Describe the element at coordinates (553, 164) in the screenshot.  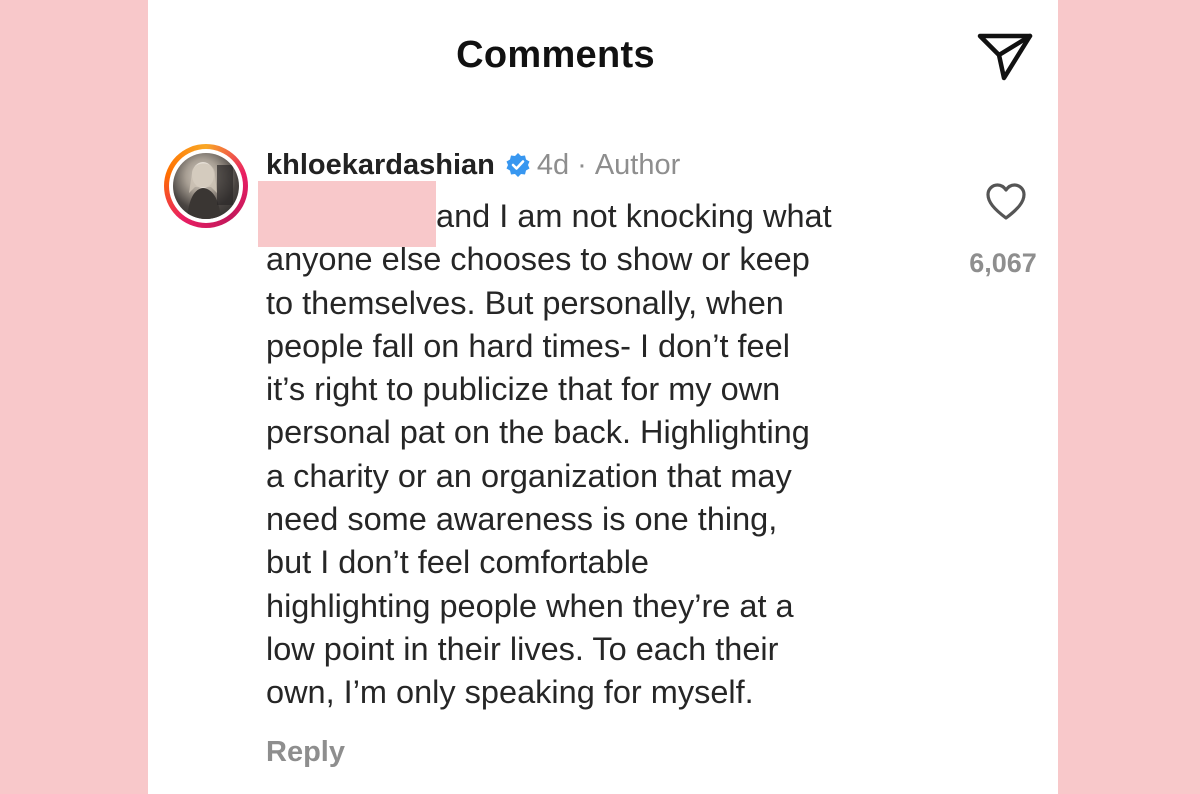
I see `comment-time: 4d` at that location.